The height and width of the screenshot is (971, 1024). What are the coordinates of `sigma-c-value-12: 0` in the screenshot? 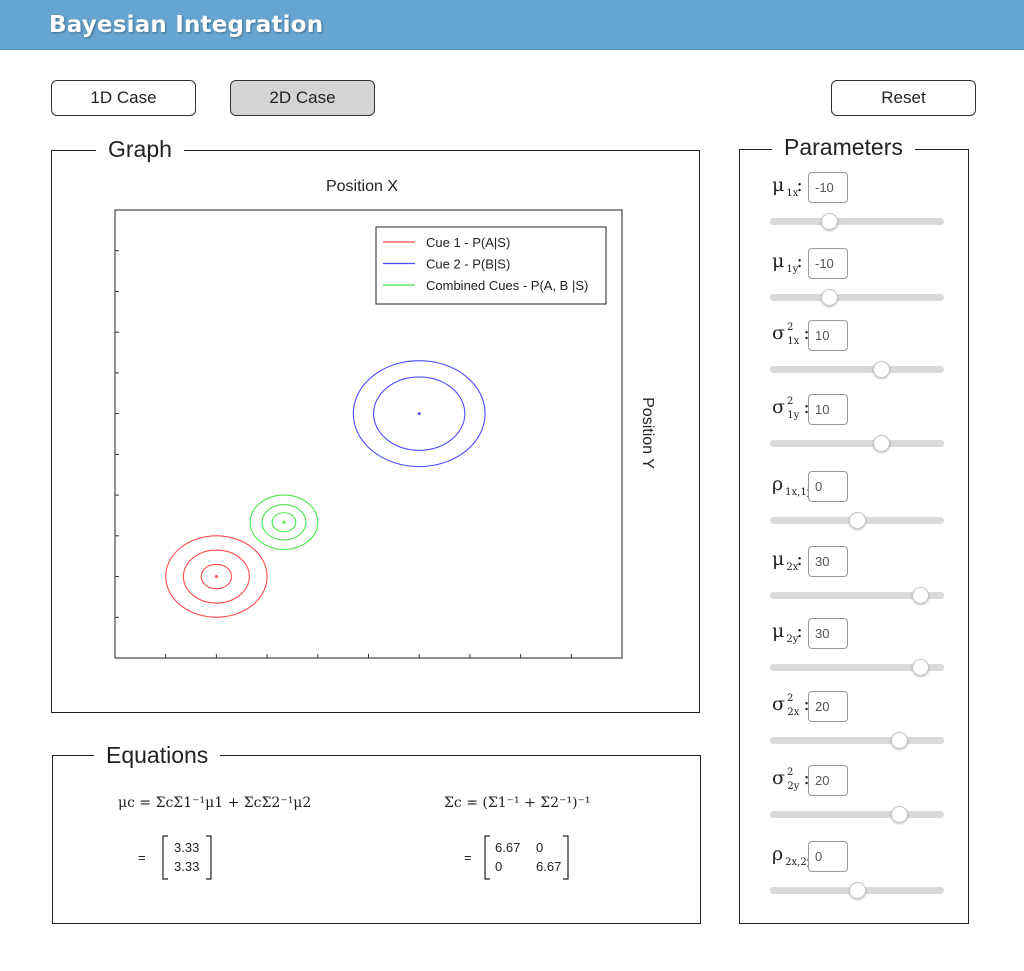 It's located at (540, 847).